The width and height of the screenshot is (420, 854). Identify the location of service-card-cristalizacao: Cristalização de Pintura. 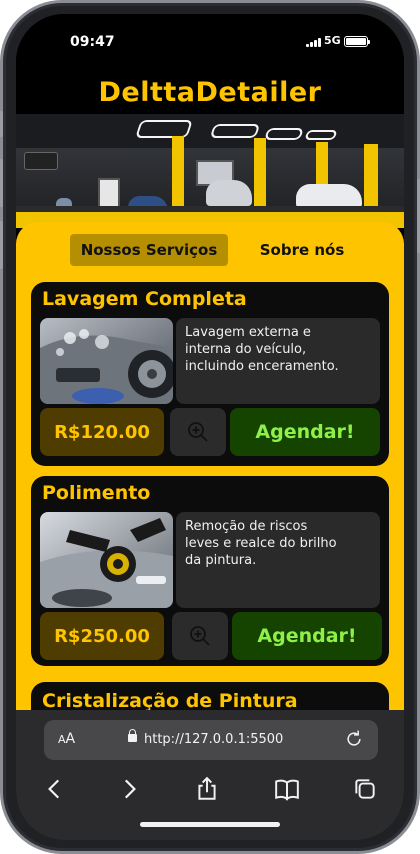
(210, 696).